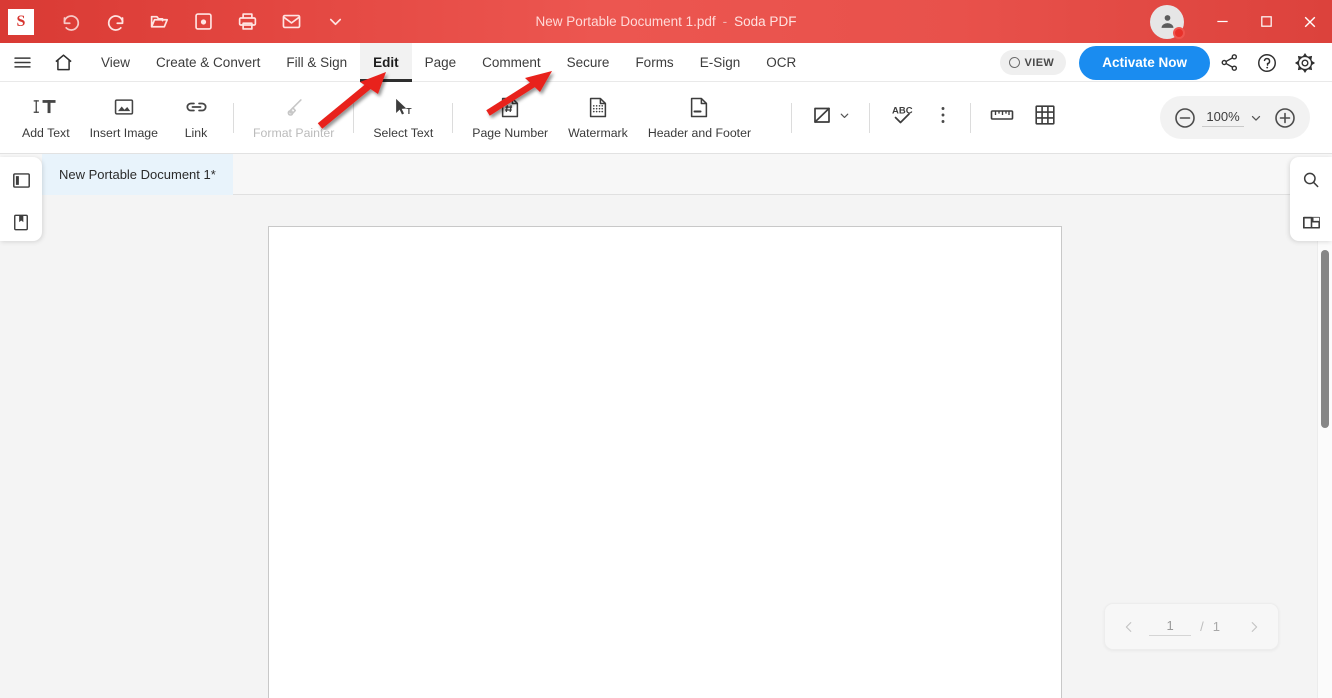 Image resolution: width=1332 pixels, height=698 pixels. What do you see at coordinates (1305, 62) in the screenshot?
I see `gear-icon` at bounding box center [1305, 62].